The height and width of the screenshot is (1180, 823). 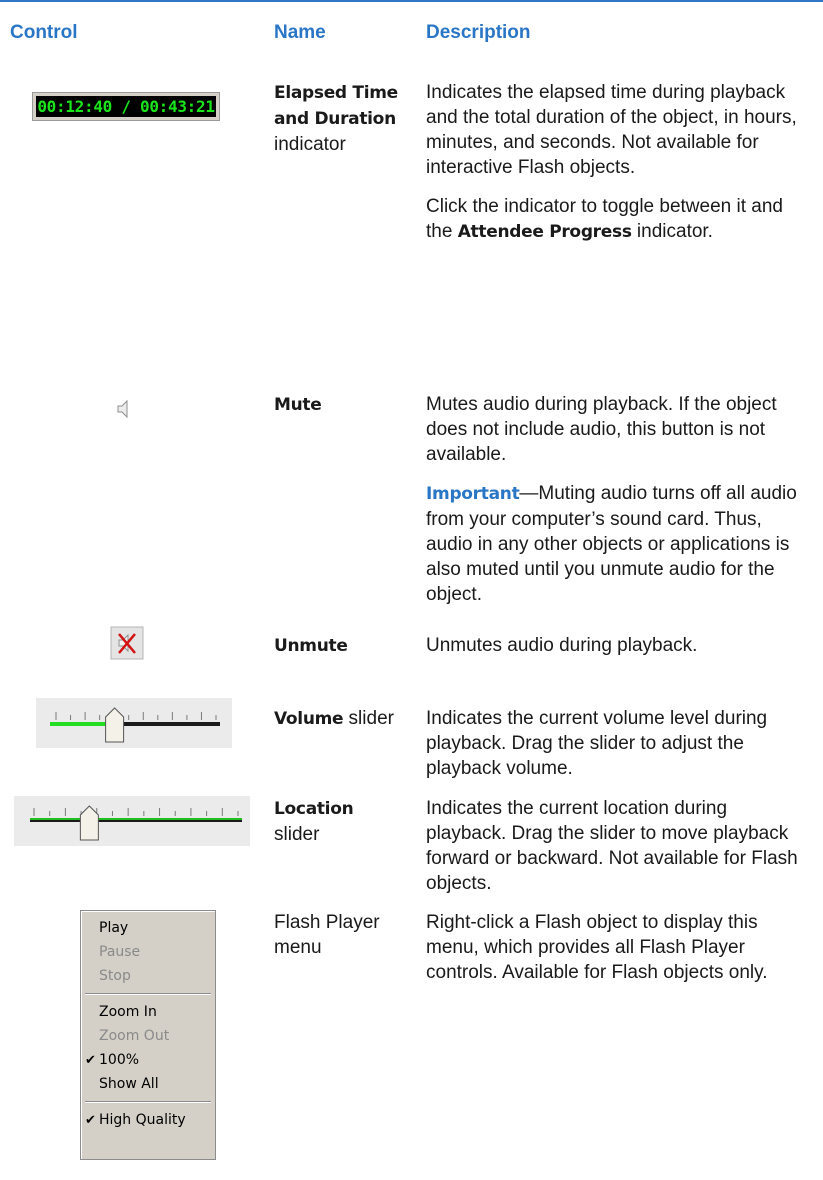 What do you see at coordinates (310, 144) in the screenshot?
I see `elapsed-name-rest: indicator` at bounding box center [310, 144].